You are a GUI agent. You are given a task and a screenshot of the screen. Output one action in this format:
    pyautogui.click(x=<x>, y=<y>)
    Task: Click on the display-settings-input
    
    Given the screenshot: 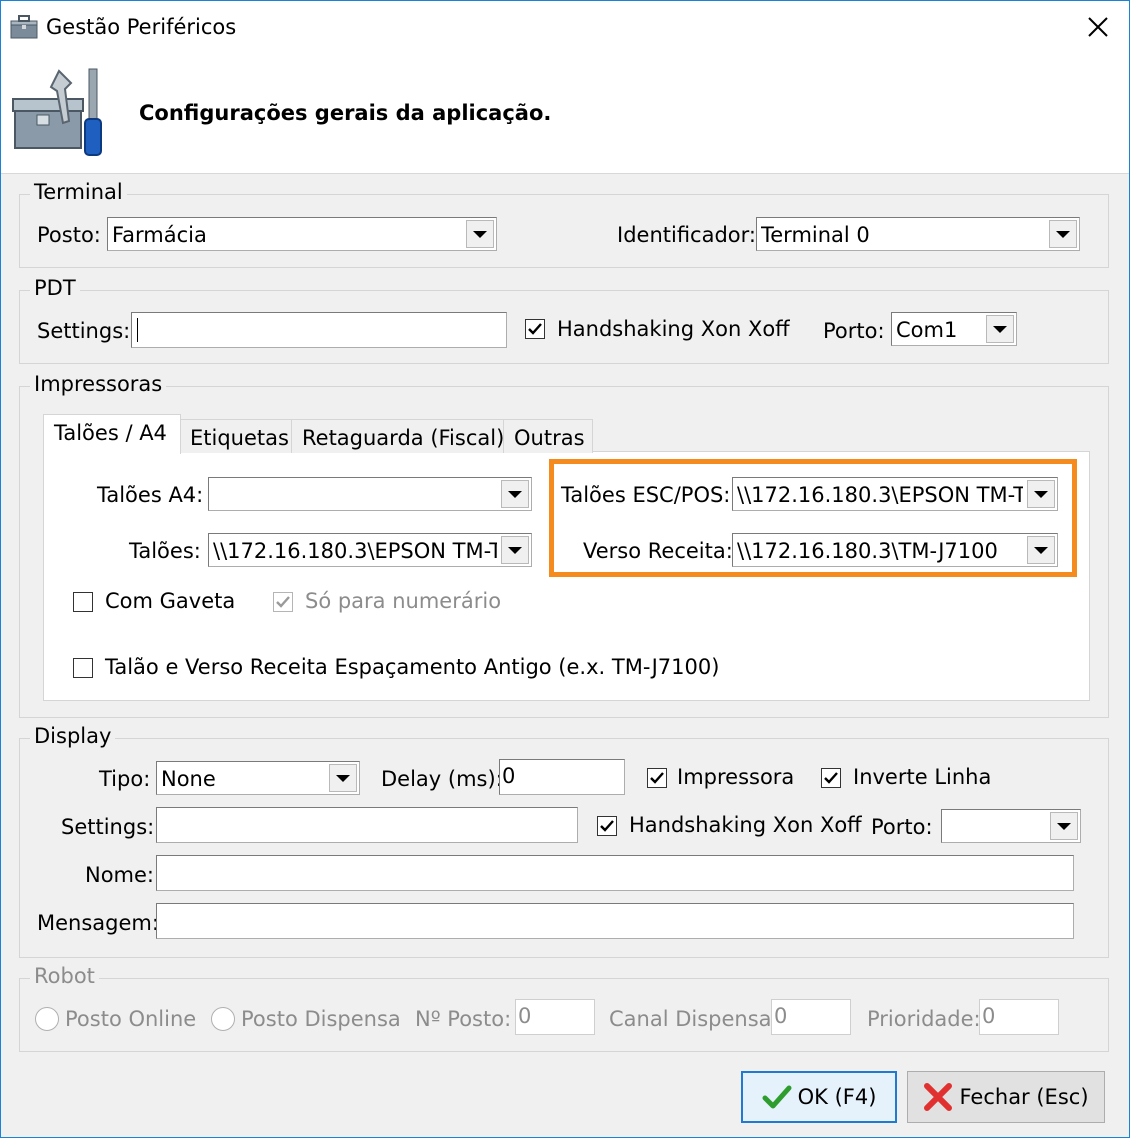 What is the action you would take?
    pyautogui.click(x=367, y=825)
    